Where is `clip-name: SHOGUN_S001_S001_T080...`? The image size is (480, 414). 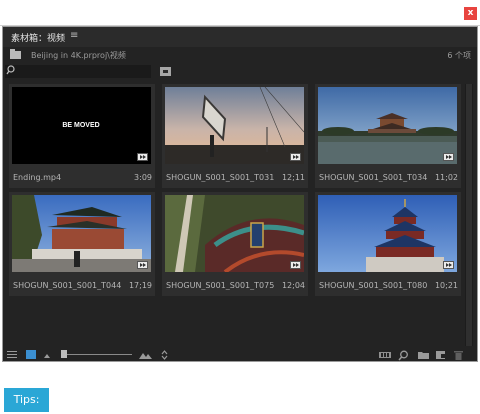 clip-name: SHOGUN_S001_S001_T080... is located at coordinates (373, 285).